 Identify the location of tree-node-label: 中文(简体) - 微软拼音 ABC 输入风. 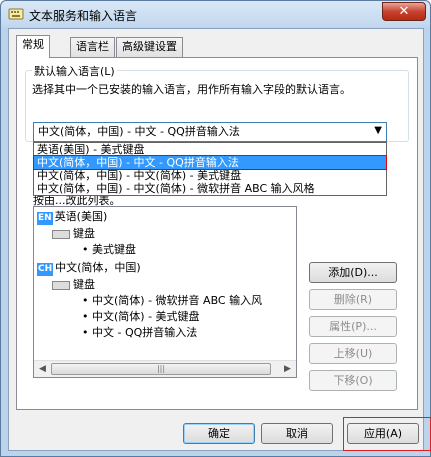
(177, 300).